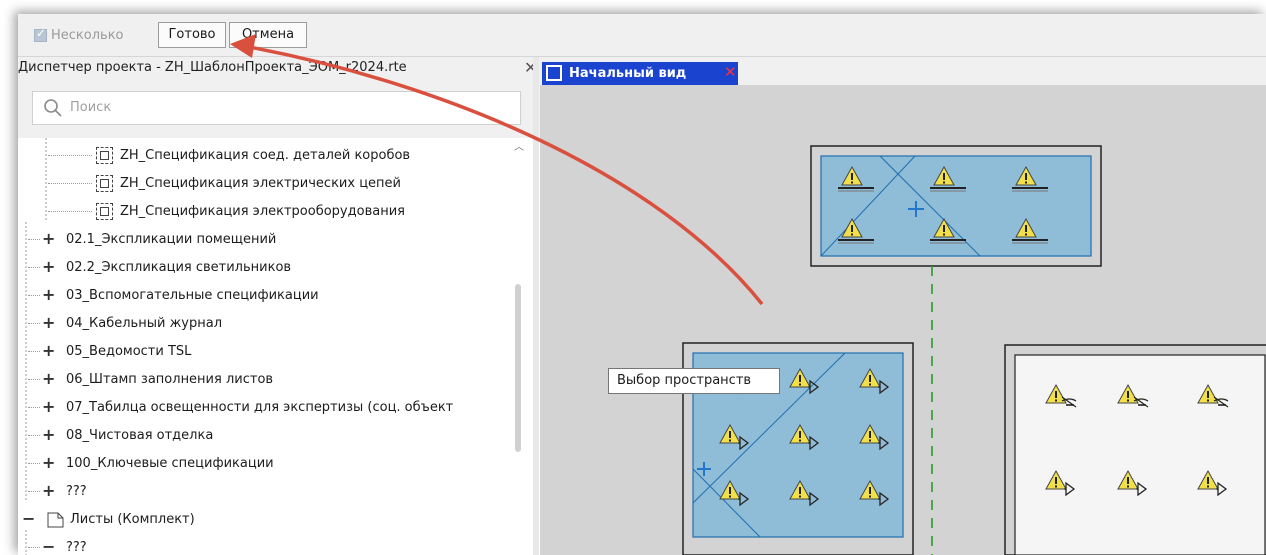 Image resolution: width=1266 pixels, height=555 pixels. What do you see at coordinates (268, 35) in the screenshot?
I see `cancel-button: Отмена` at bounding box center [268, 35].